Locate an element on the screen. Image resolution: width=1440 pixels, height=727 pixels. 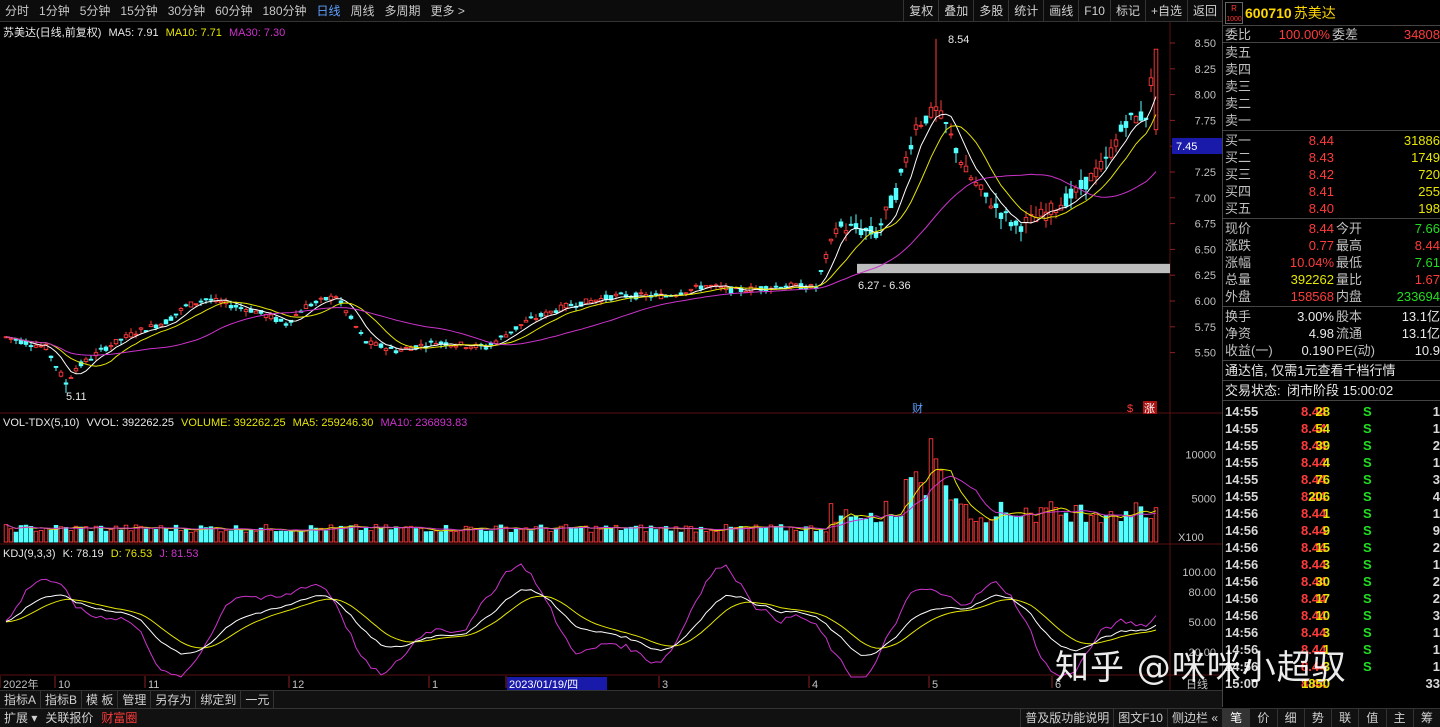
period-tab-1: 1分钟 is located at coordinates (54, 11).